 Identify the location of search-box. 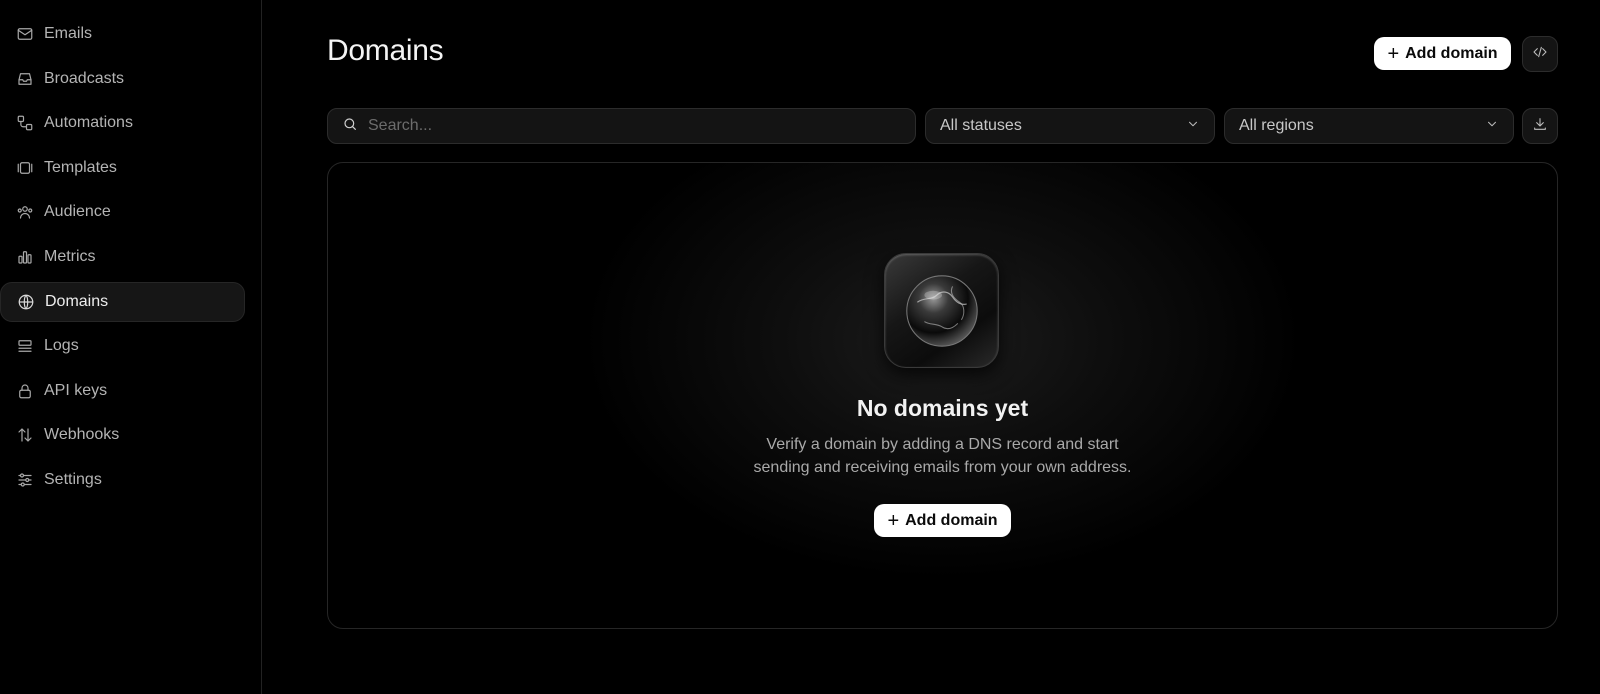
(621, 126).